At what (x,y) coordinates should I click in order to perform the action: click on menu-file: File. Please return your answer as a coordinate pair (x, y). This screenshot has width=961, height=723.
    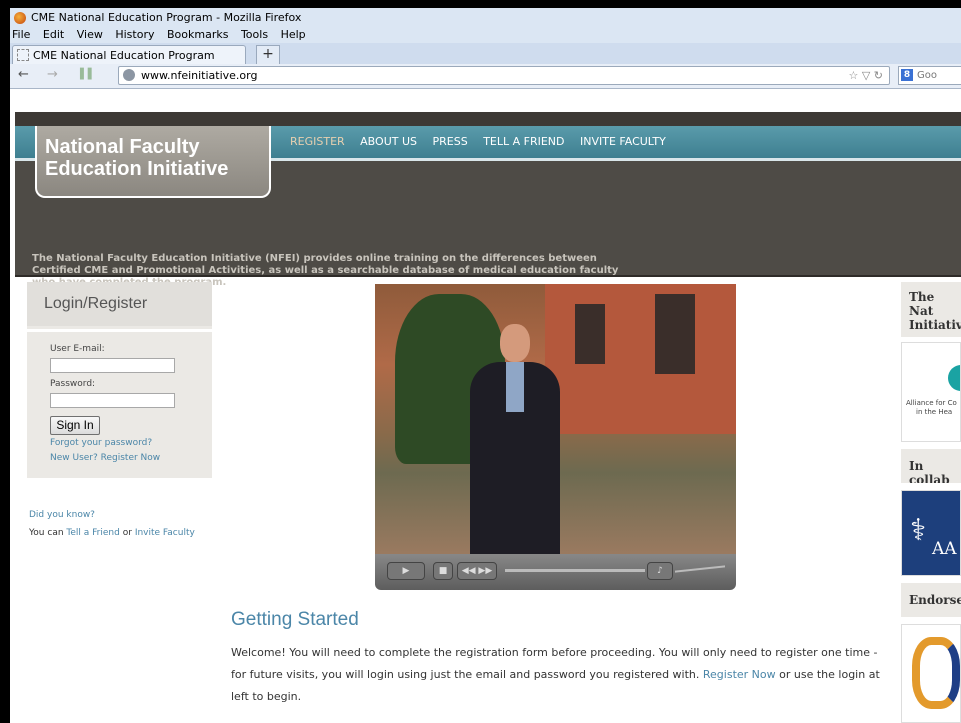
    Looking at the image, I should click on (21, 34).